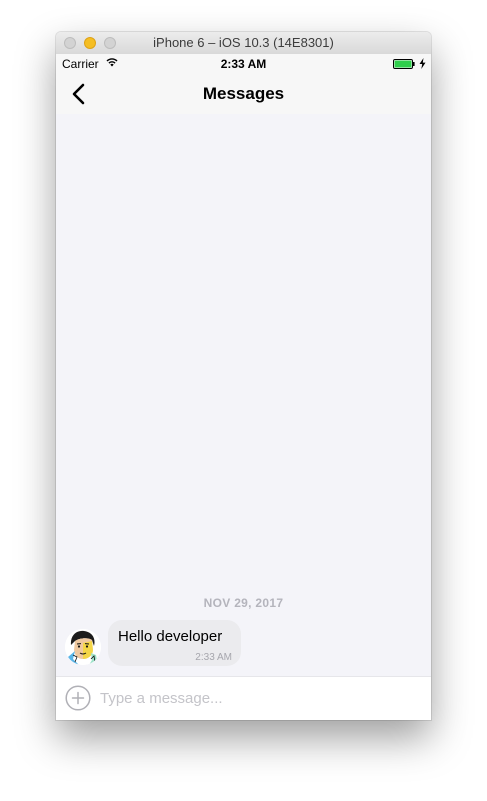 This screenshot has height=801, width=487. I want to click on avatar-image, so click(83, 647).